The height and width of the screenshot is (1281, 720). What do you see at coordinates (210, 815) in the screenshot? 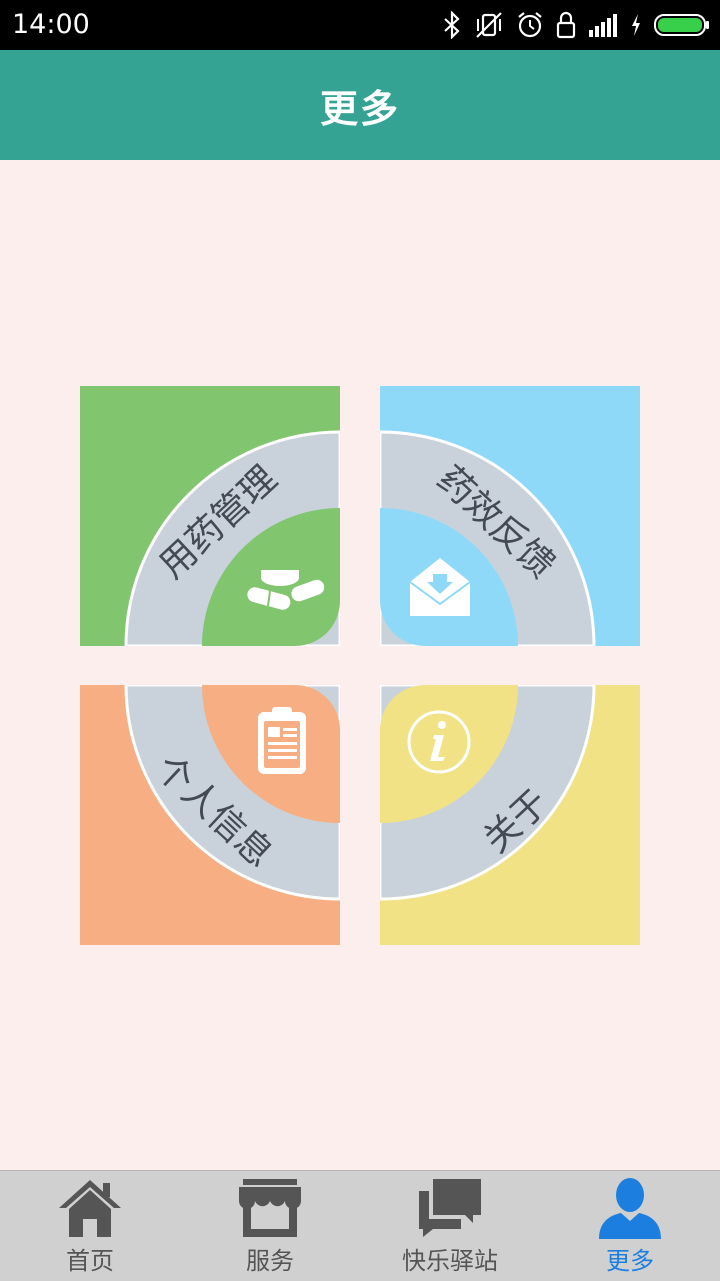
I see `tile-personal-info: 个人信息` at bounding box center [210, 815].